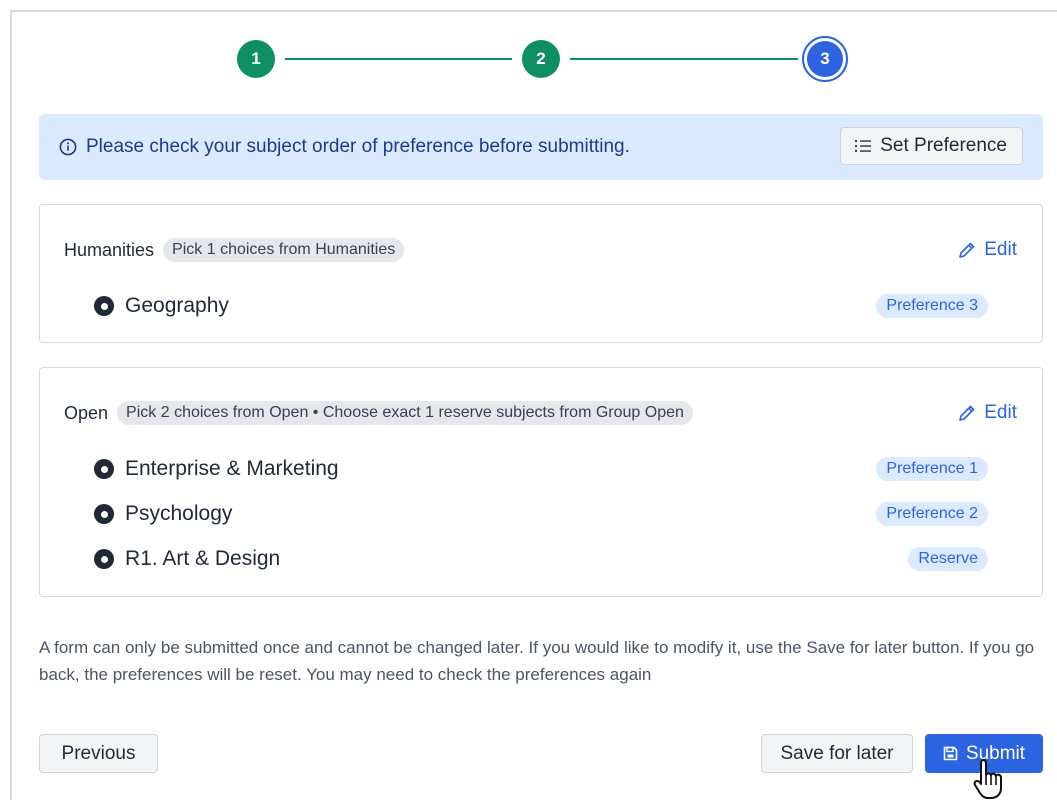 The height and width of the screenshot is (800, 1057). Describe the element at coordinates (863, 146) in the screenshot. I see `list-order-icon` at that location.